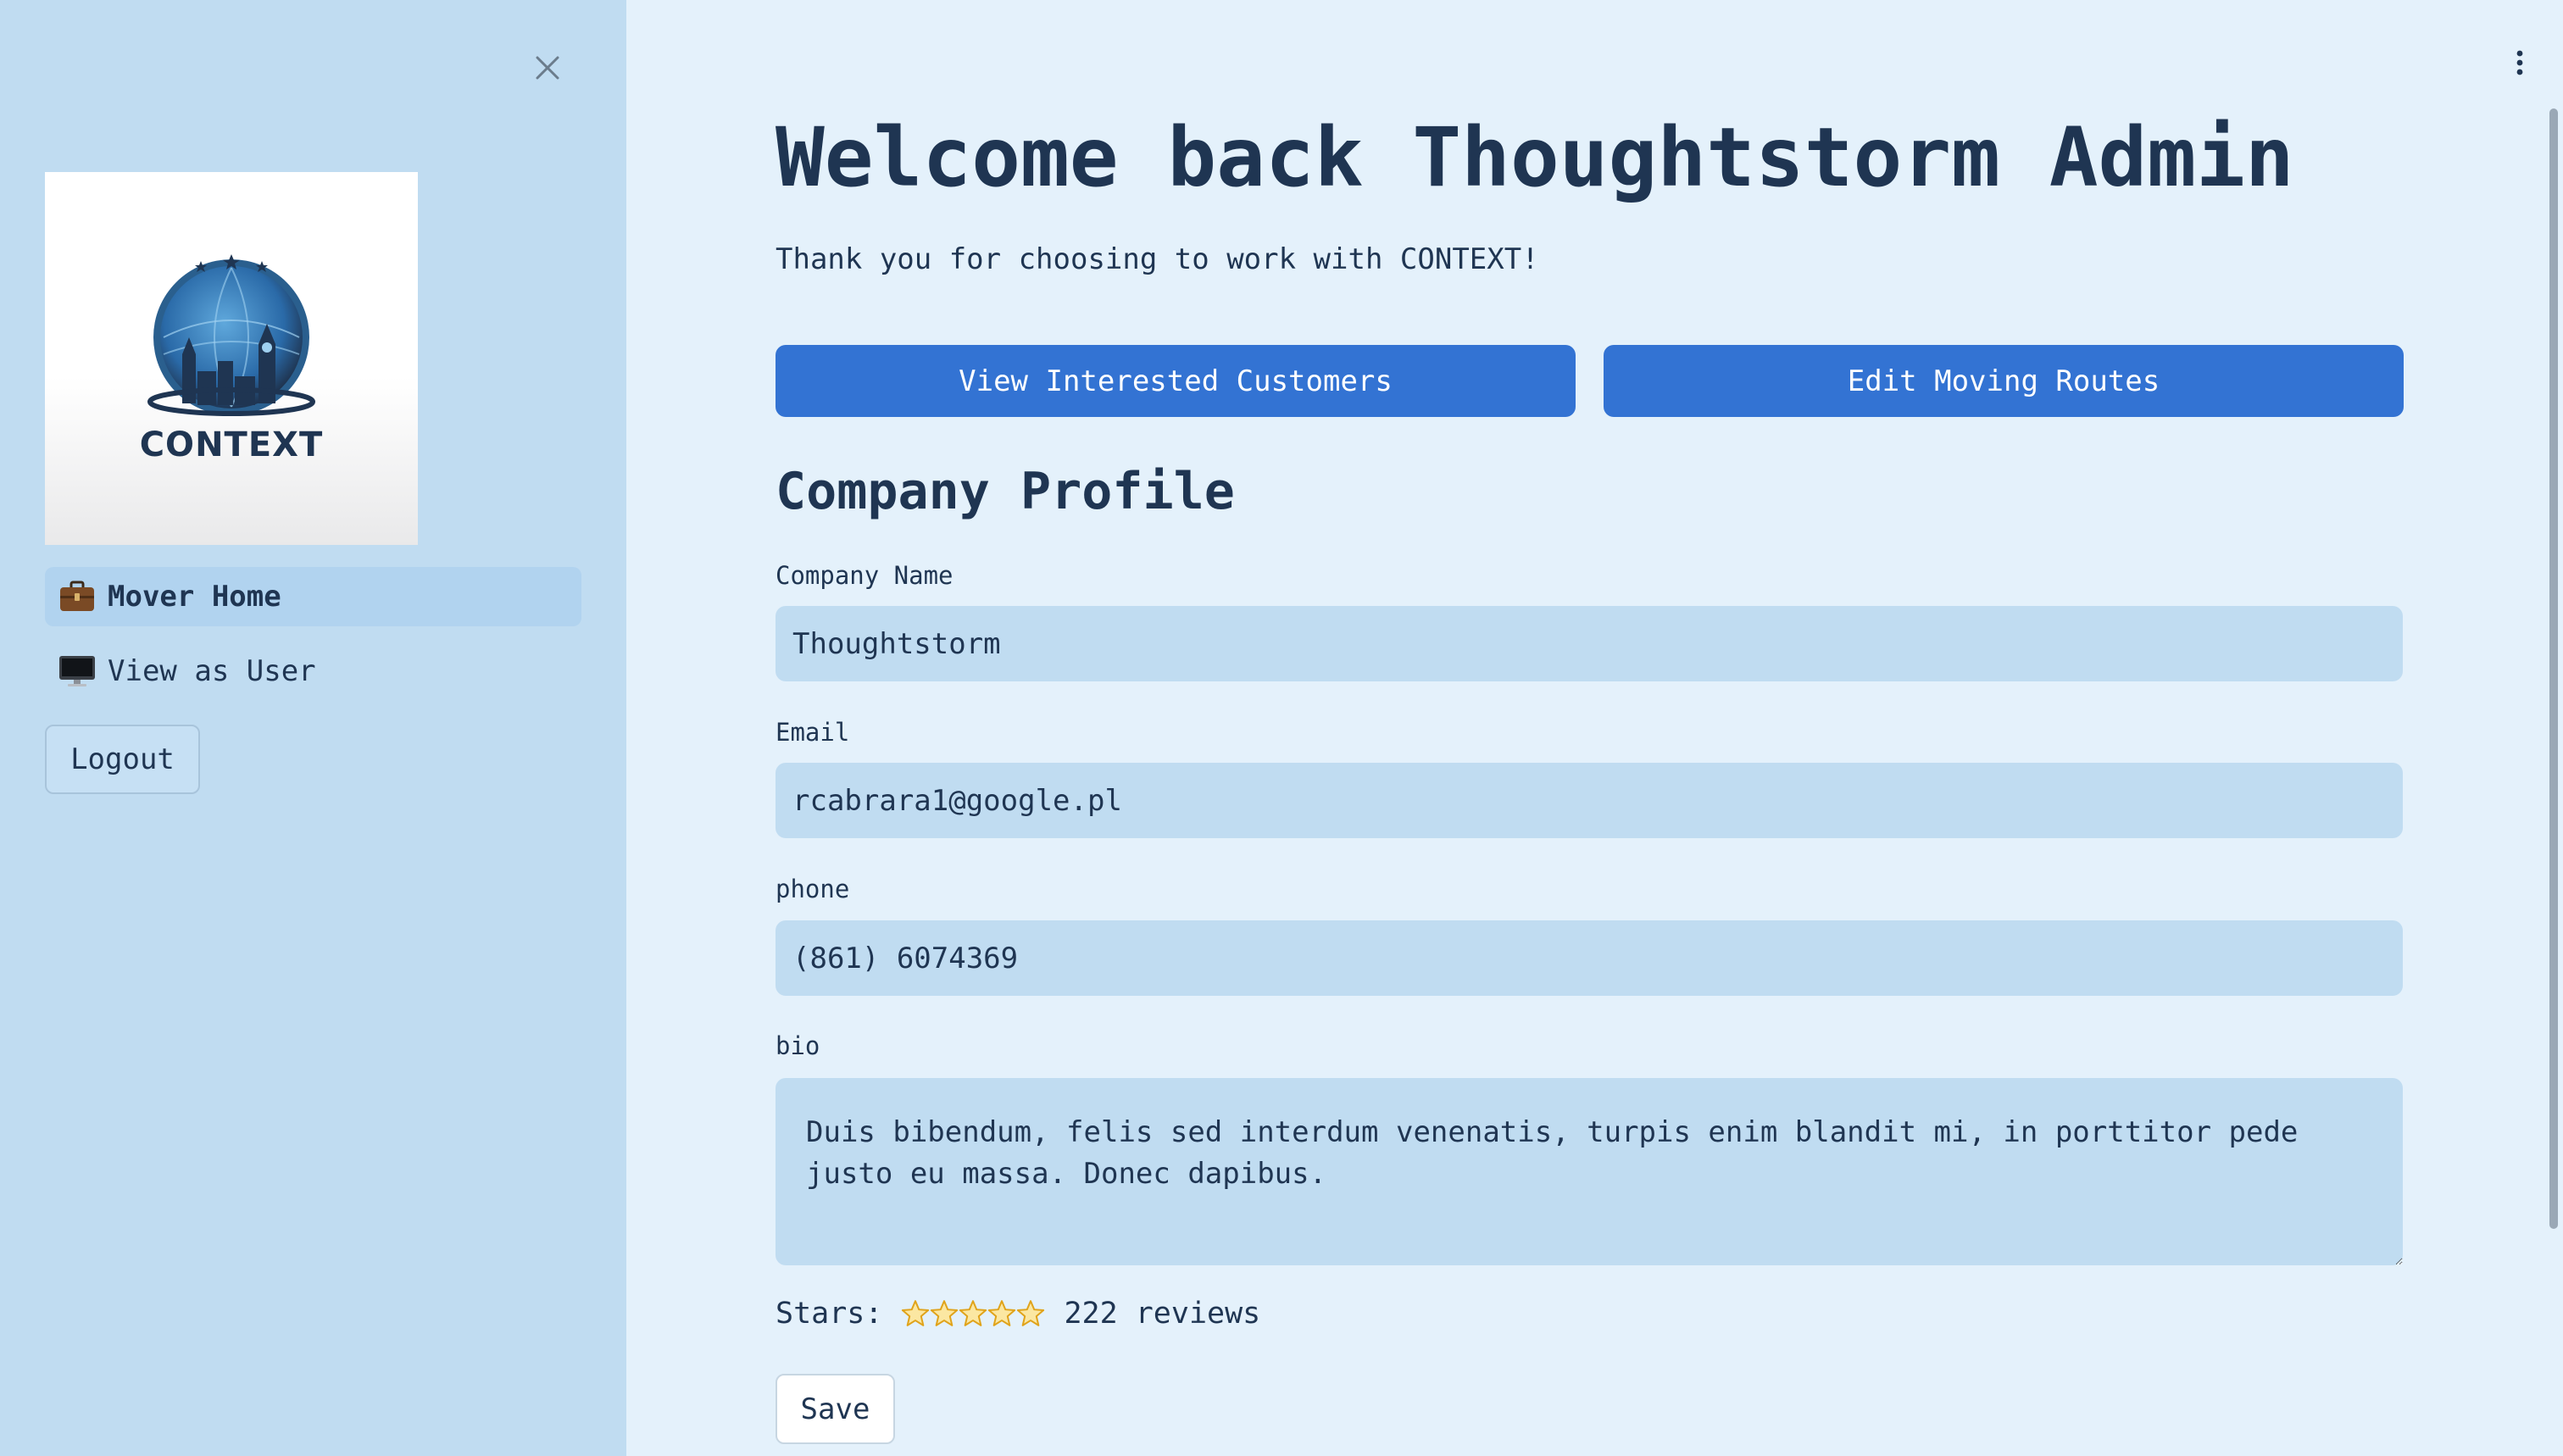  I want to click on email-label: Email, so click(813, 733).